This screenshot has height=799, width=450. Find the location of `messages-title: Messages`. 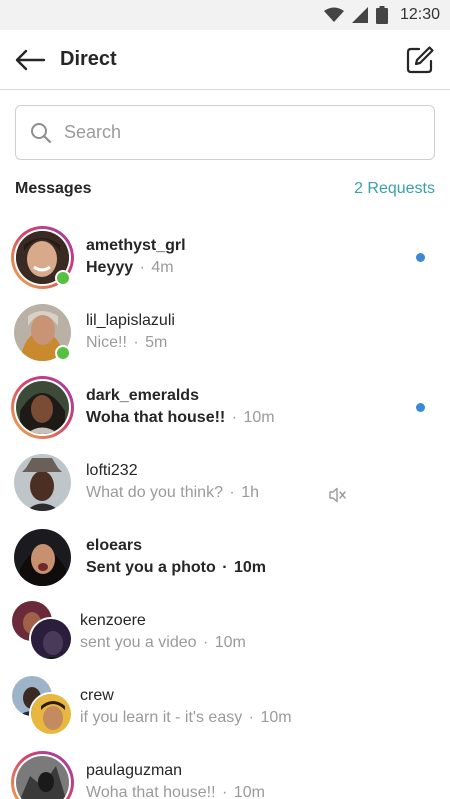

messages-title: Messages is located at coordinates (53, 188).